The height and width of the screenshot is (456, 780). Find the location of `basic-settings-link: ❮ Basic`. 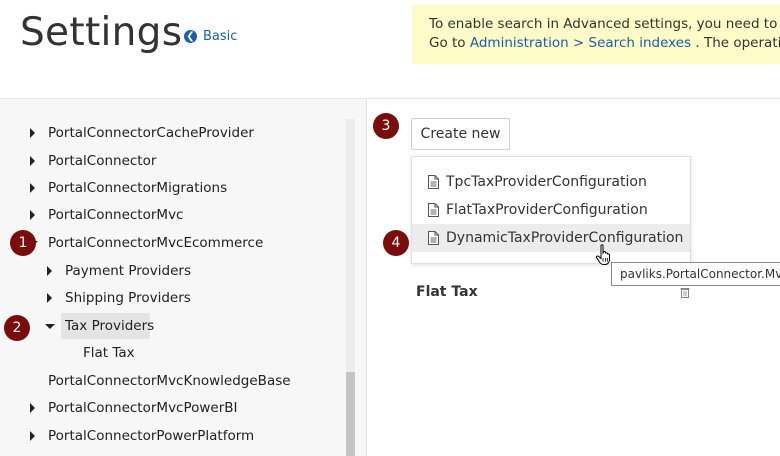

basic-settings-link: ❮ Basic is located at coordinates (210, 36).